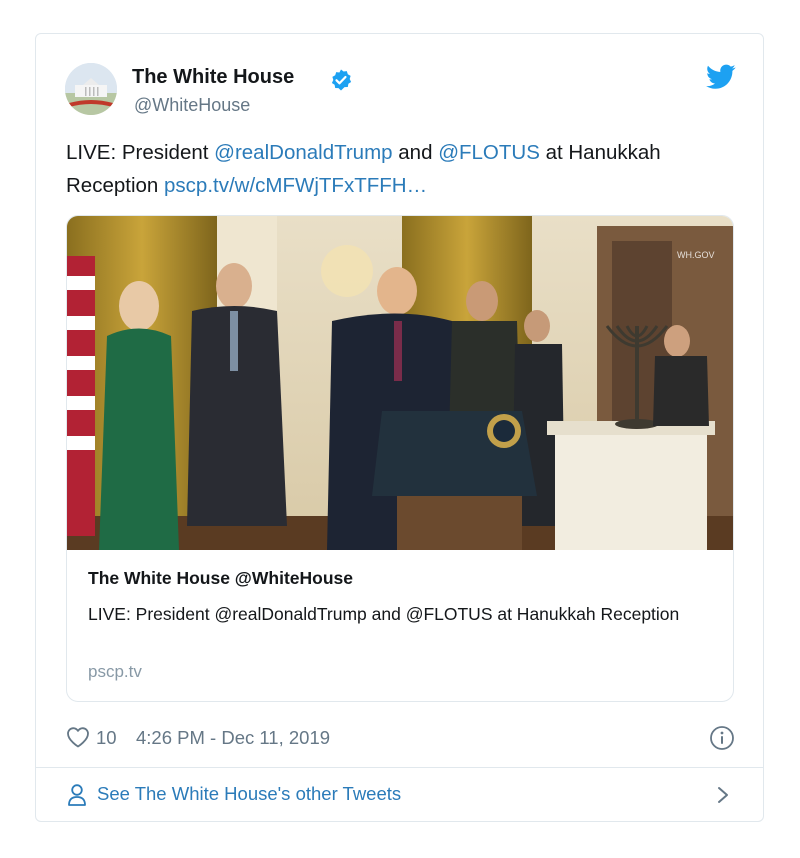  What do you see at coordinates (220, 578) in the screenshot?
I see `media-card-title: The White House @WhiteHouse` at bounding box center [220, 578].